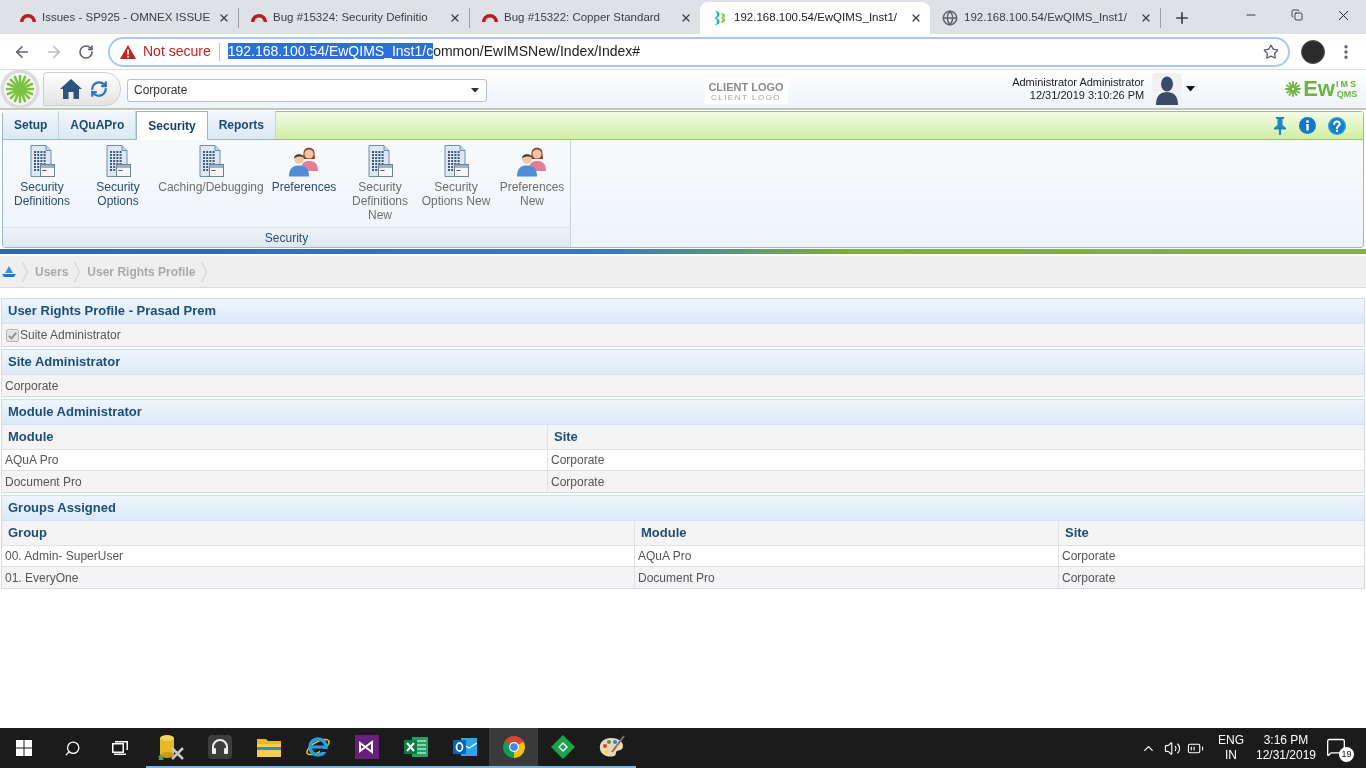  I want to click on loop-tile-icon, so click(366, 747).